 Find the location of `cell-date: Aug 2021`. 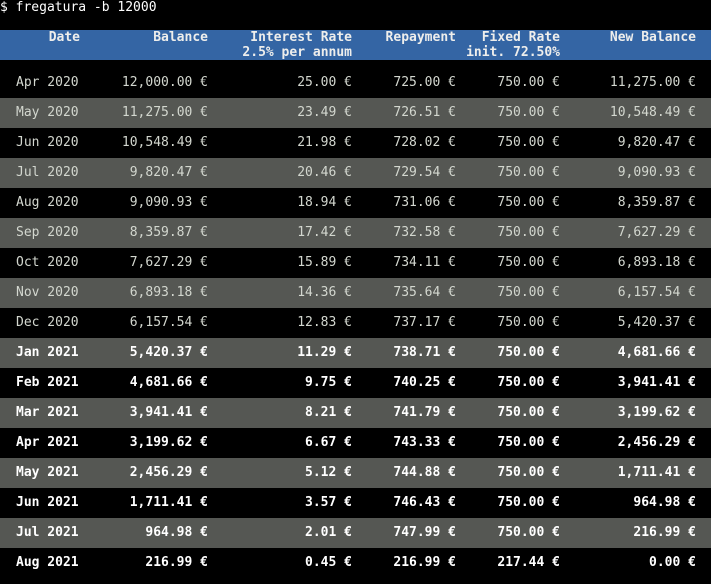

cell-date: Aug 2021 is located at coordinates (47, 562).